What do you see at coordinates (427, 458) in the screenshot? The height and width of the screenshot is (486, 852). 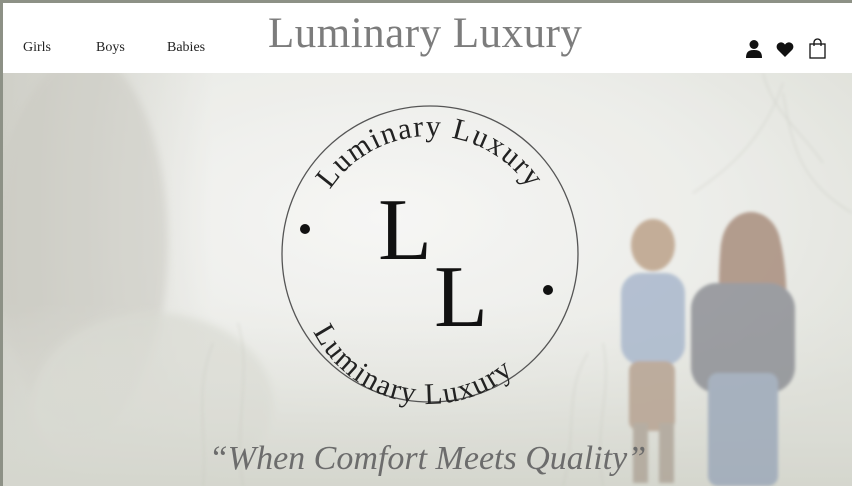 I see `hero-tagline: “When Comfort Meets Quality”` at bounding box center [427, 458].